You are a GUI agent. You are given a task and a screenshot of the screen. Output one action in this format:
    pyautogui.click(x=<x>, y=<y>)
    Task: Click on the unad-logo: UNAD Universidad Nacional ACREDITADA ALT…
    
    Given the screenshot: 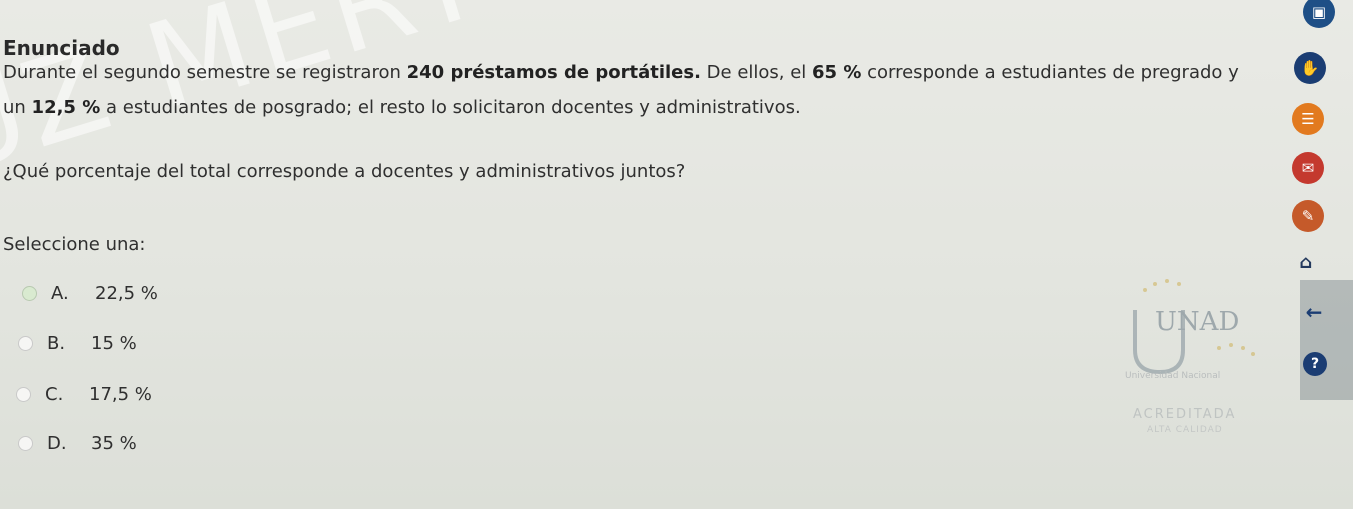 What is the action you would take?
    pyautogui.click(x=1190, y=357)
    